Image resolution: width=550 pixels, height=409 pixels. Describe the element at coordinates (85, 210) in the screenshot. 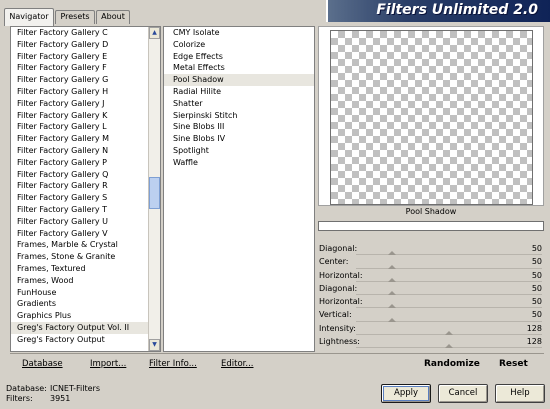

I see `category-item: Filter Factory Gallery T` at that location.